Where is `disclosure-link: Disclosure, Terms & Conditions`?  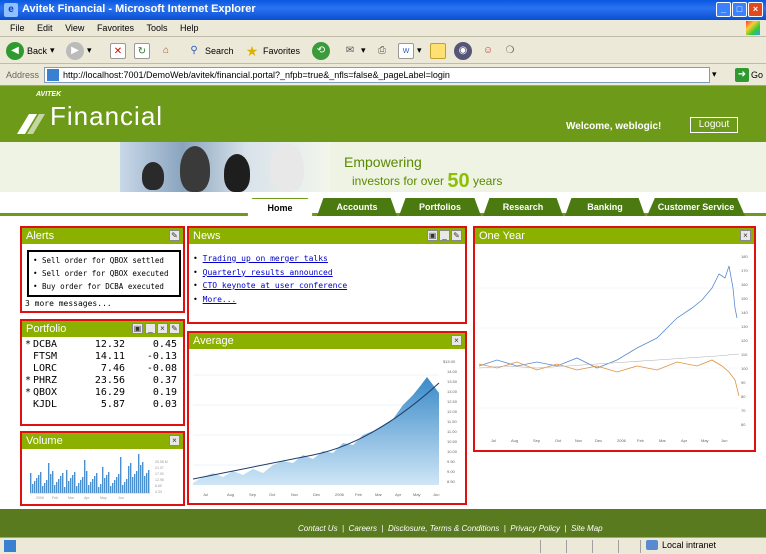 disclosure-link: Disclosure, Terms & Conditions is located at coordinates (443, 528).